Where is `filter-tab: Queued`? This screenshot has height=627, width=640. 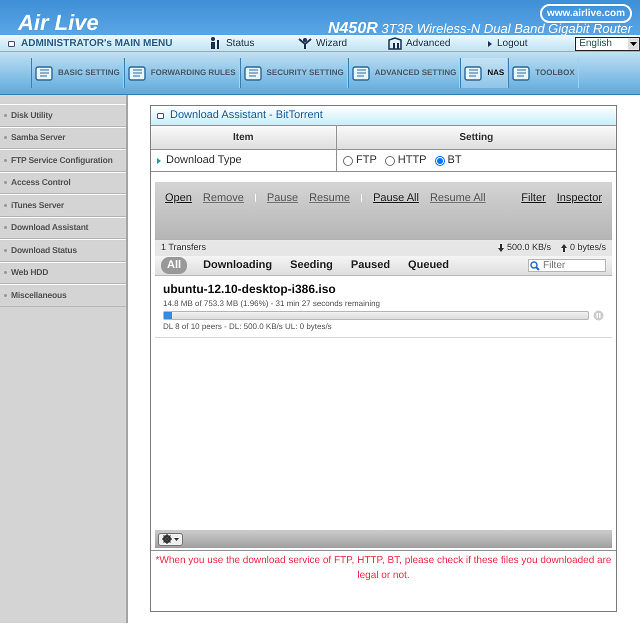
filter-tab: Queued is located at coordinates (428, 265).